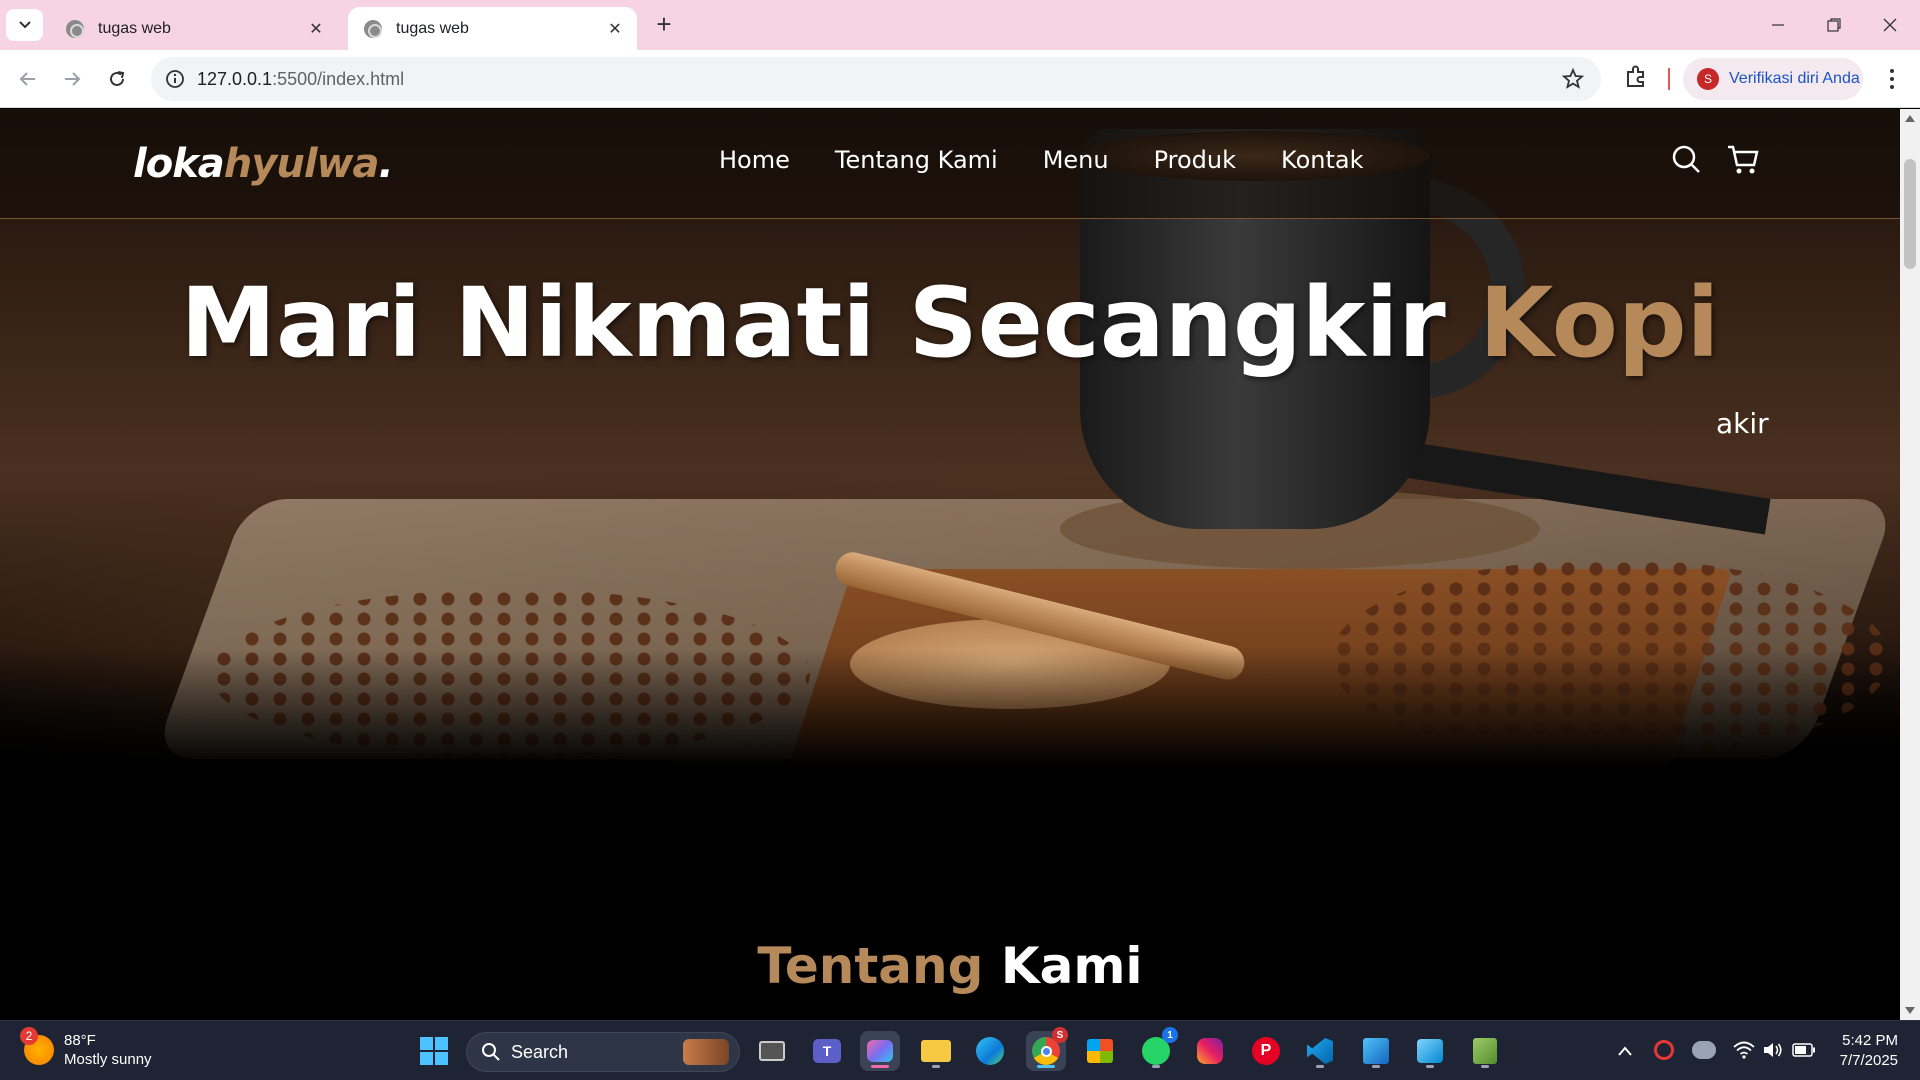  Describe the element at coordinates (1322, 160) in the screenshot. I see `nav-link-kontak: Kontak` at that location.